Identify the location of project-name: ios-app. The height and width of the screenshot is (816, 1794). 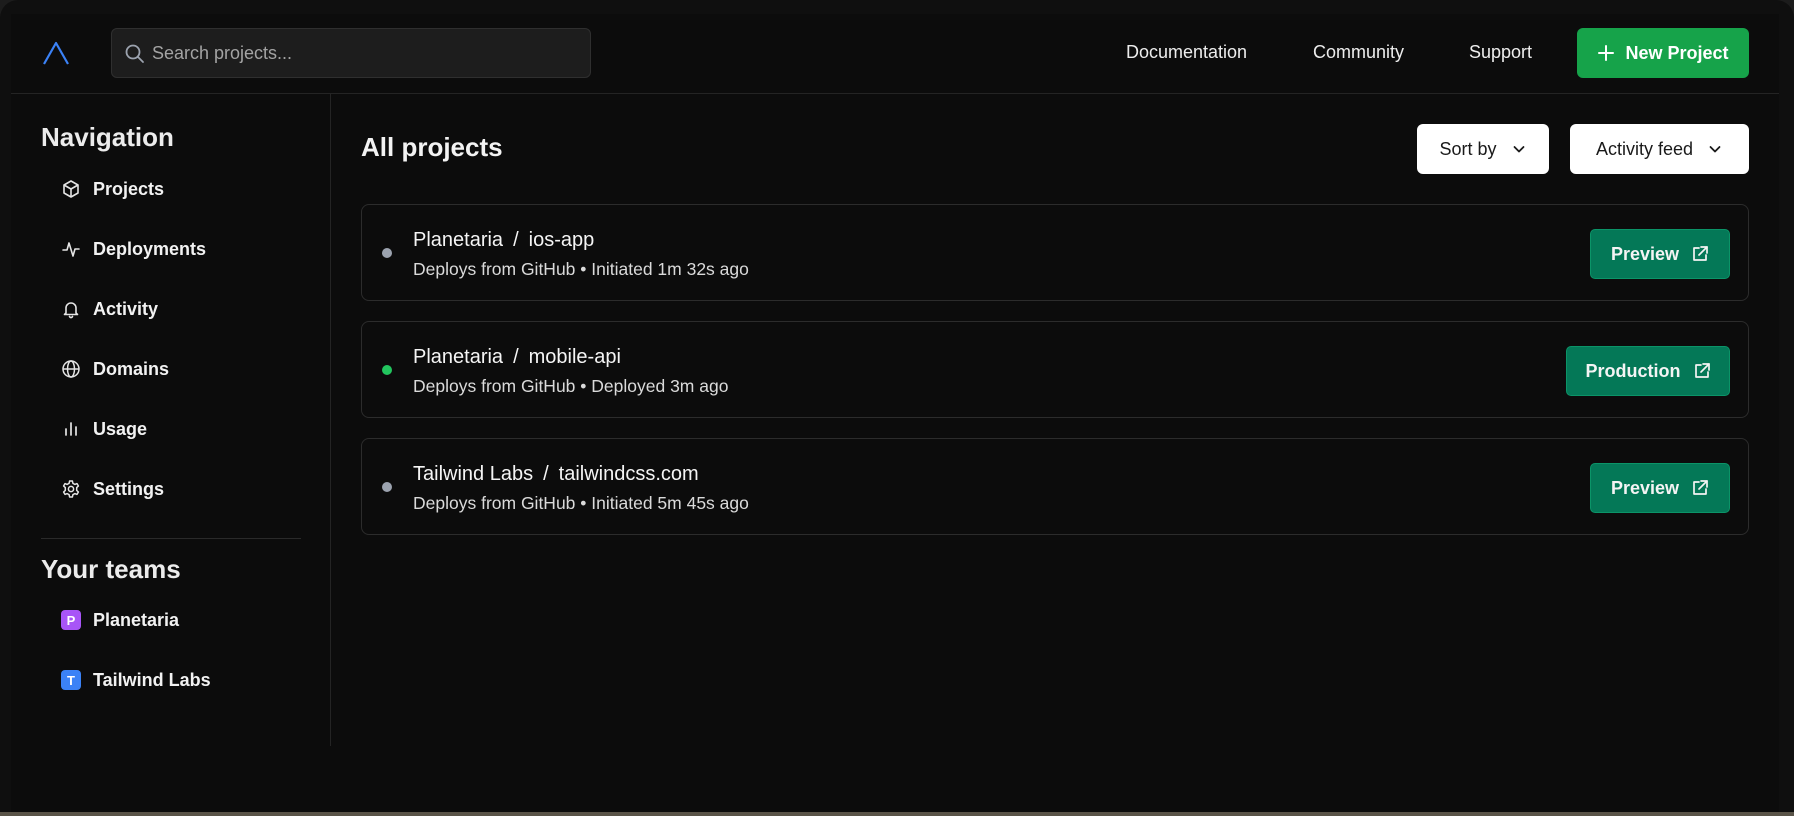
(561, 240).